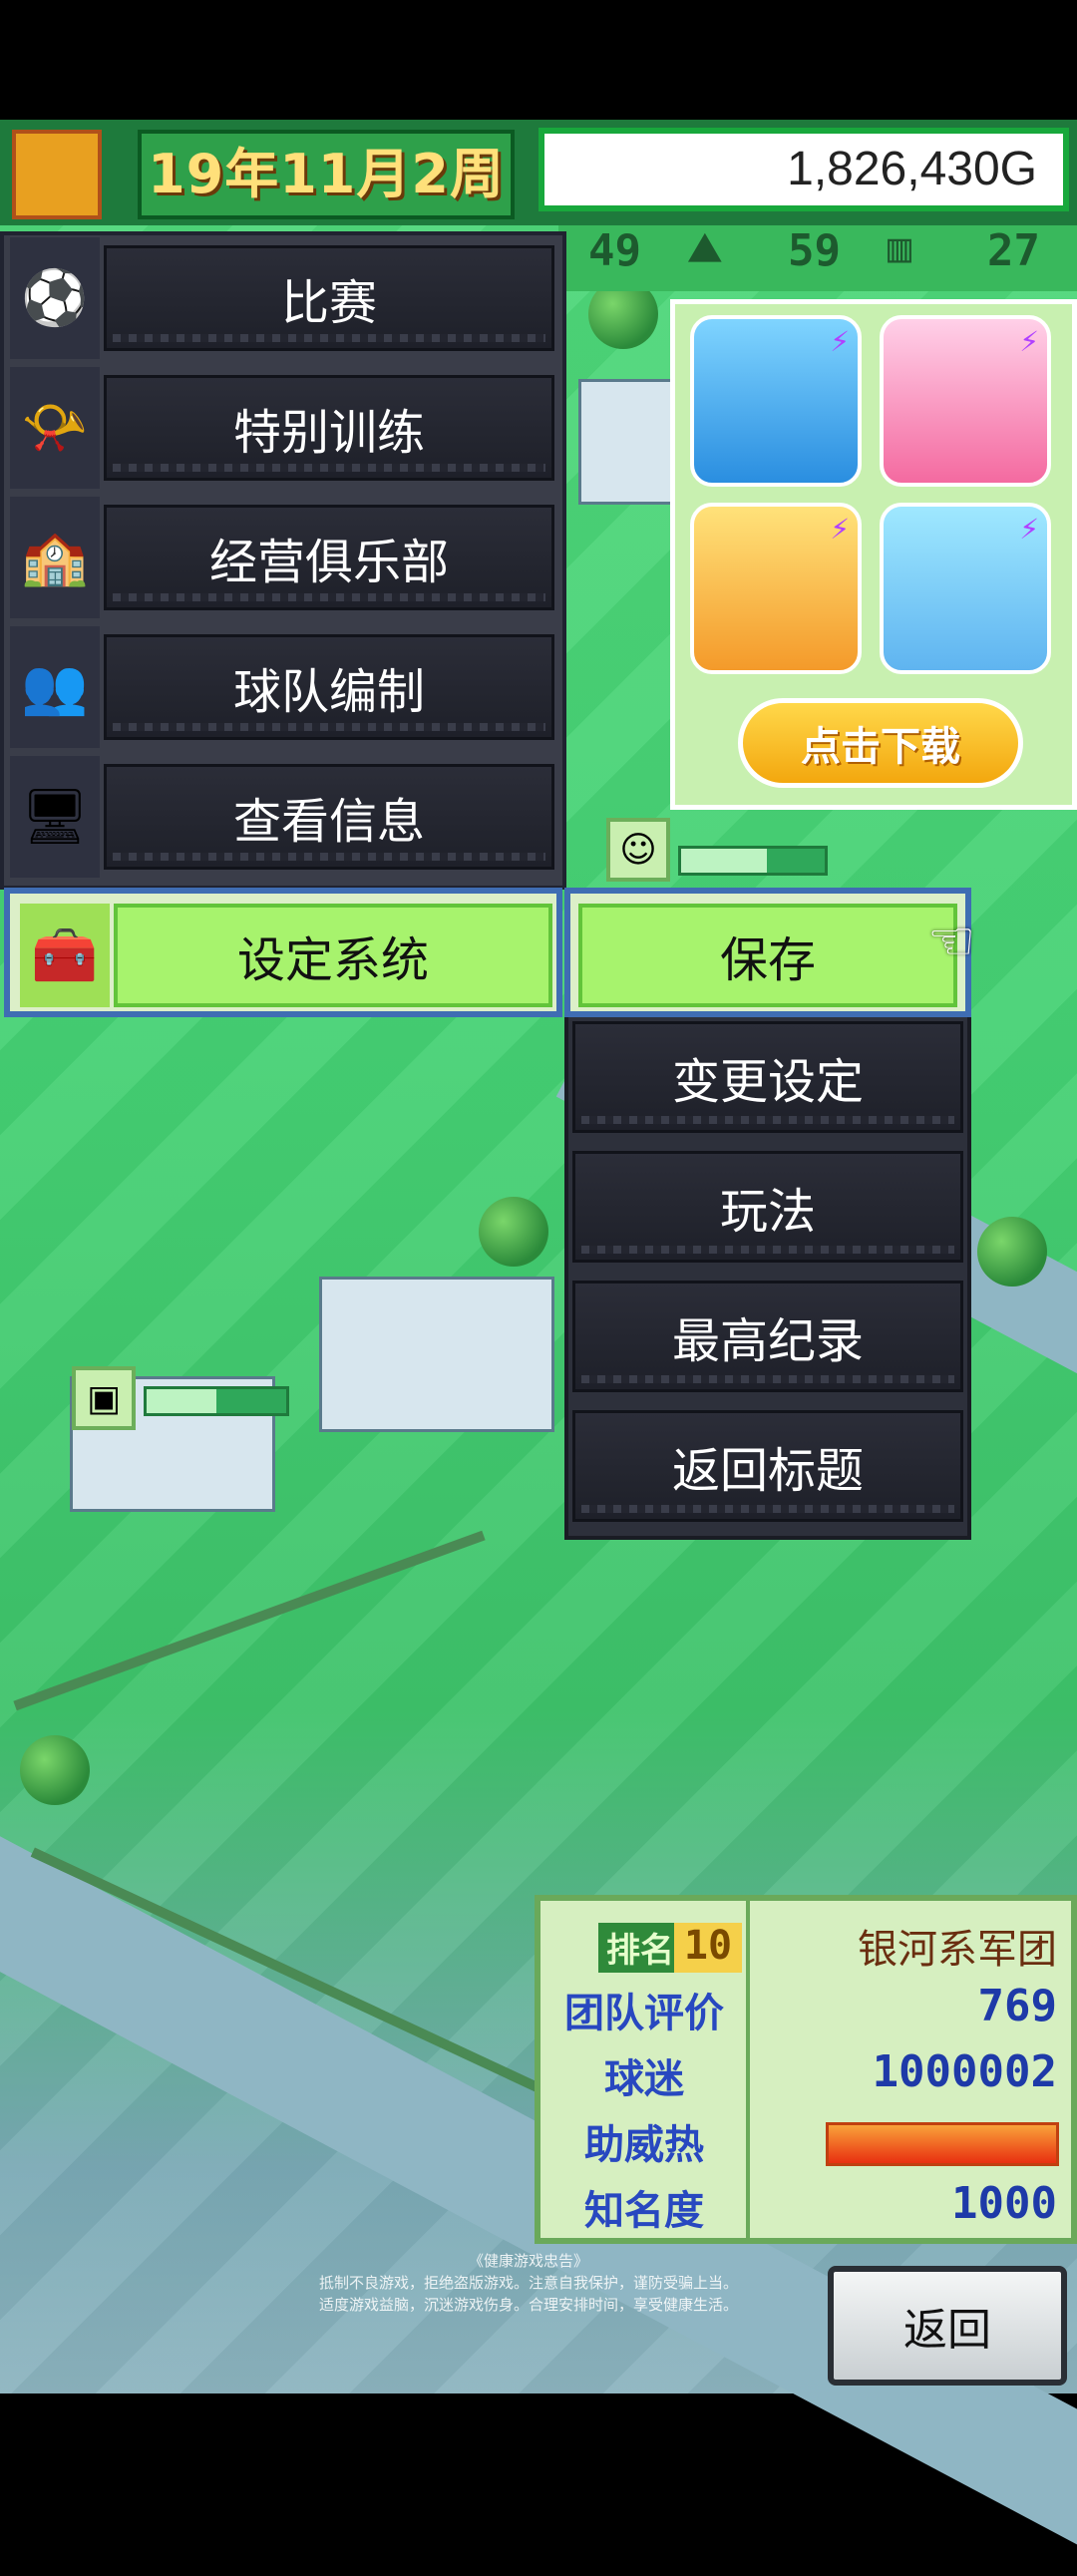 Image resolution: width=1077 pixels, height=2576 pixels. I want to click on return-to-title-button: 返回标题, so click(767, 1466).